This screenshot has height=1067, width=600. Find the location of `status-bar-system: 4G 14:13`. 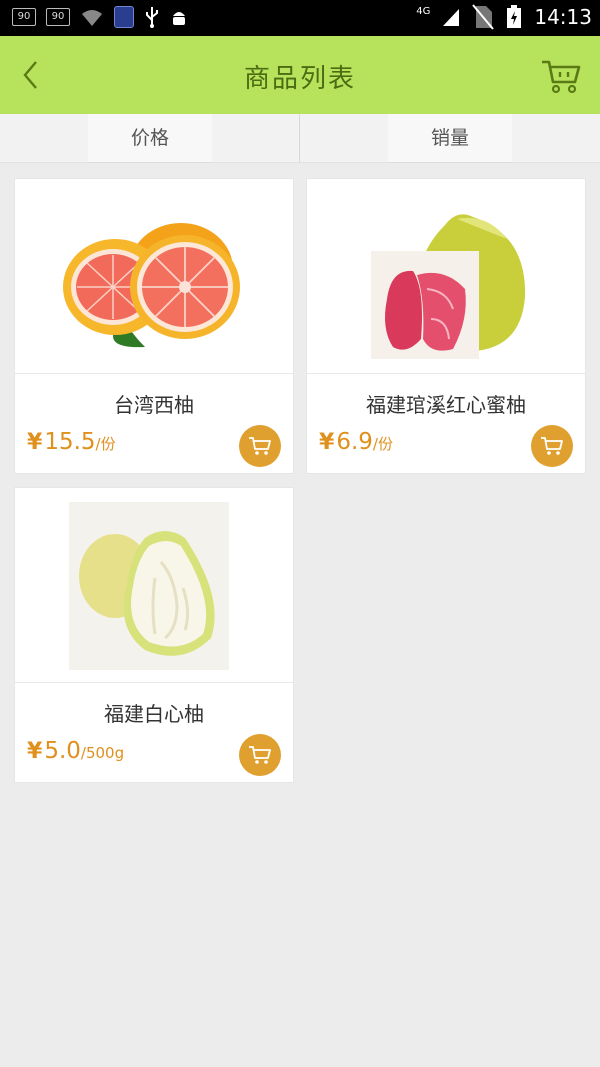

status-bar-system: 4G 14:13 is located at coordinates (504, 17).